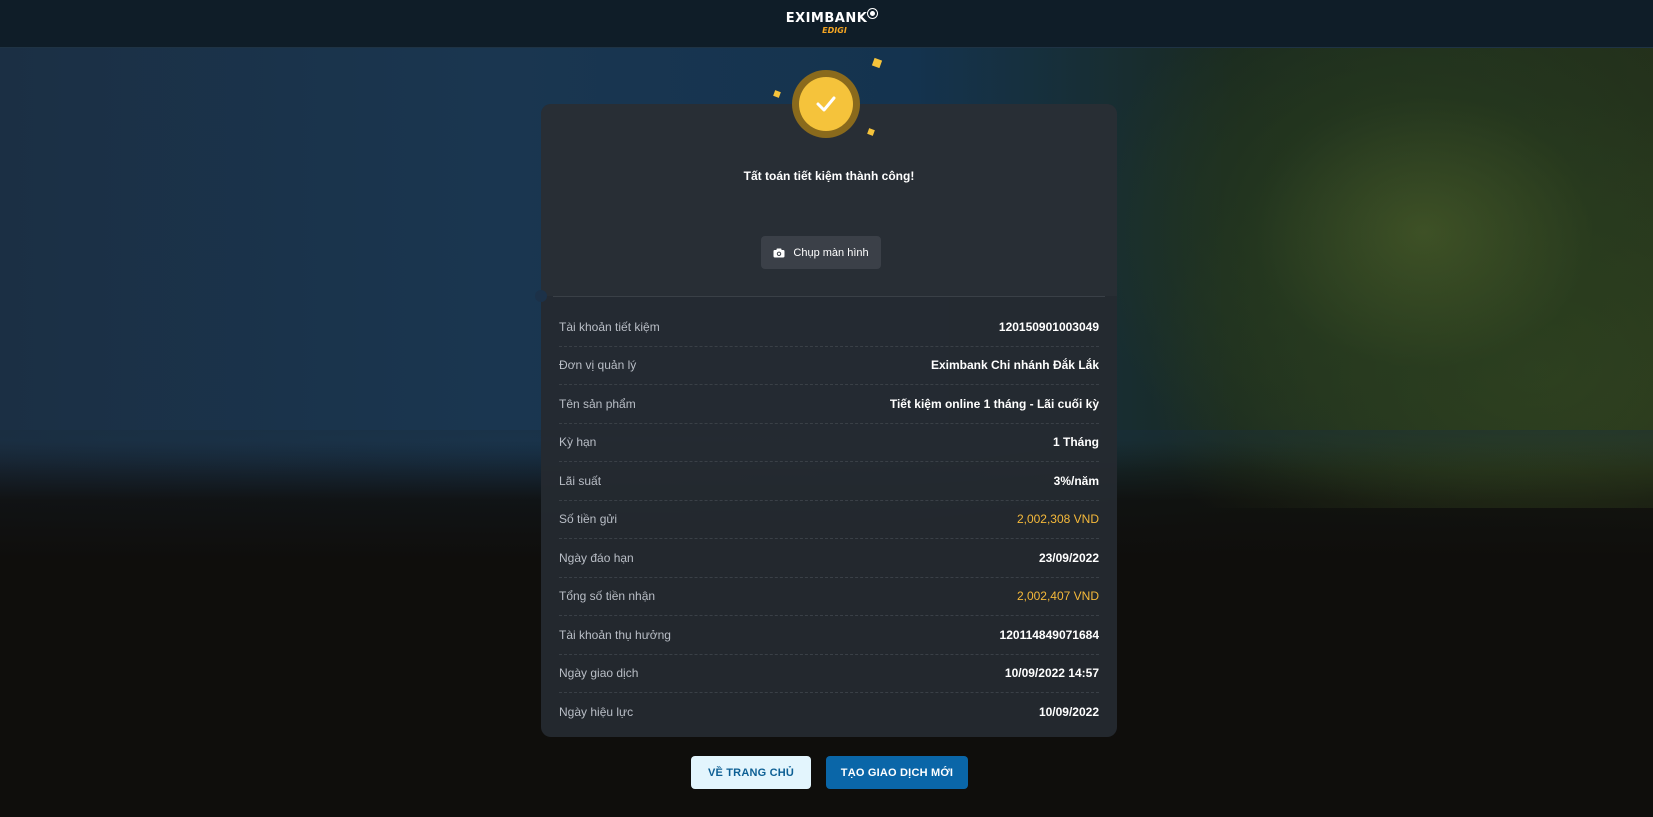 Image resolution: width=1653 pixels, height=817 pixels. I want to click on detail-value: 1 Tháng, so click(1075, 442).